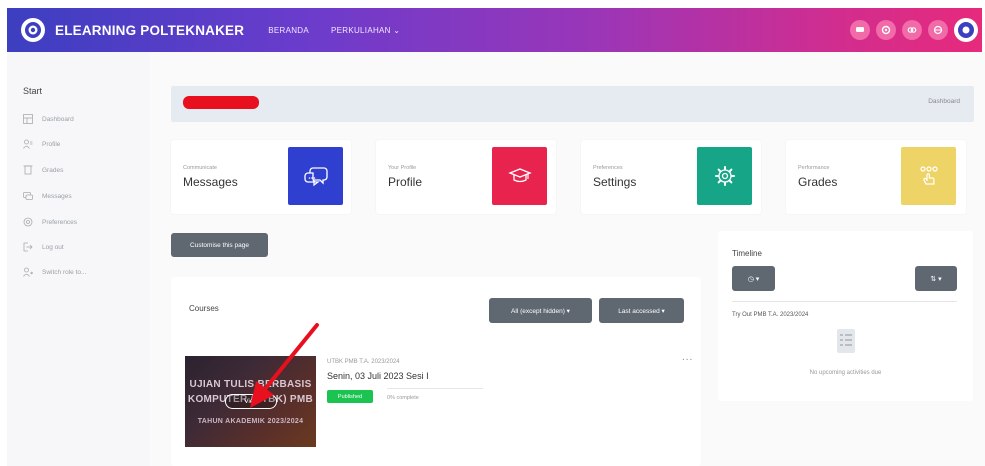  Describe the element at coordinates (204, 308) in the screenshot. I see `courses-title: Courses` at that location.